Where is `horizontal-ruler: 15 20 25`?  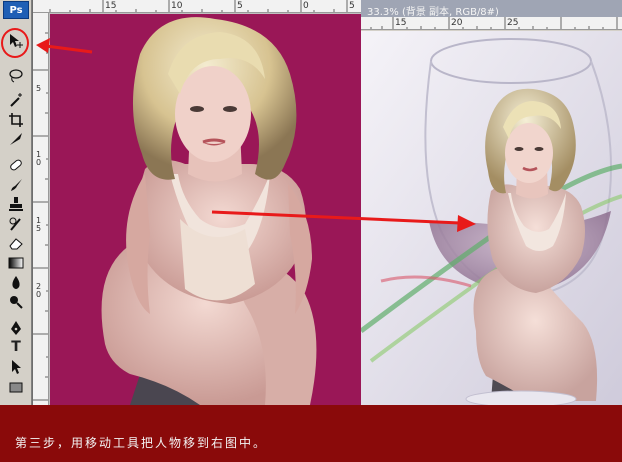 horizontal-ruler: 15 20 25 is located at coordinates (491, 23).